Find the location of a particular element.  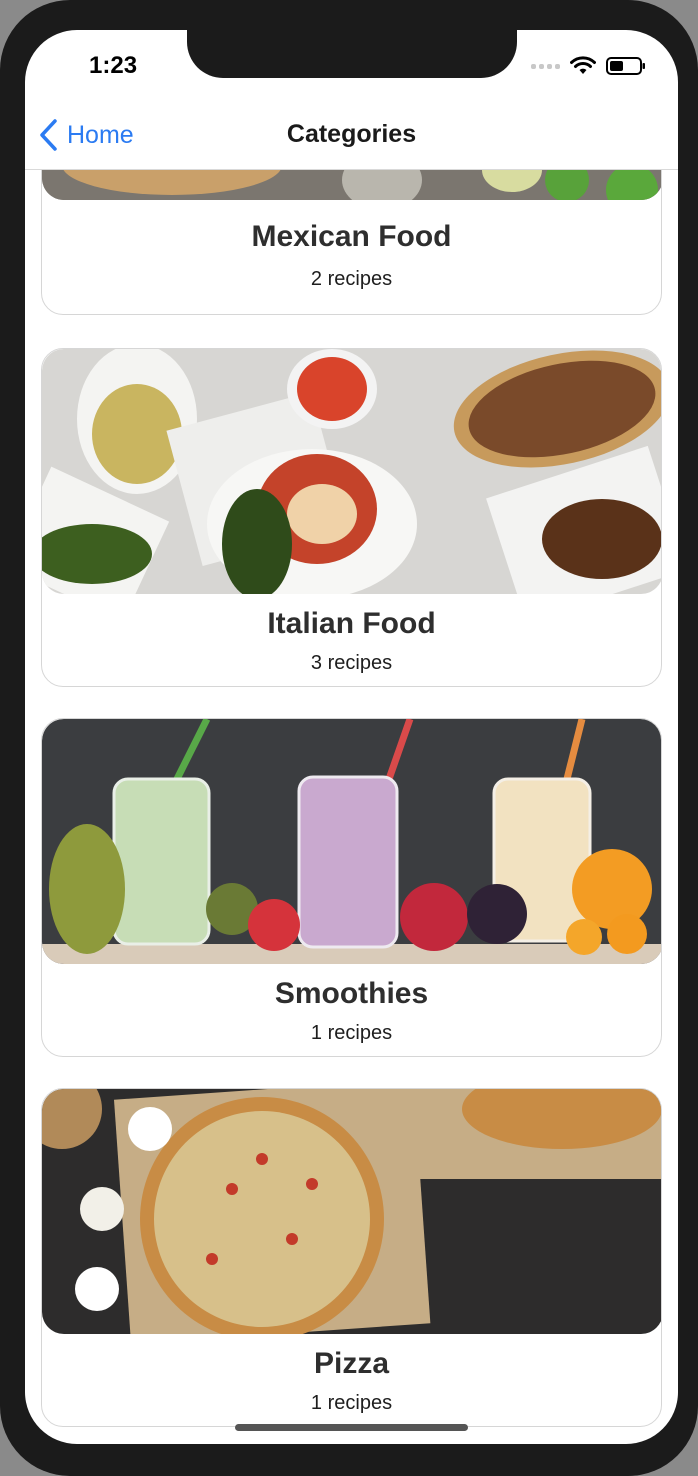

category-title: Pizza is located at coordinates (351, 1363).